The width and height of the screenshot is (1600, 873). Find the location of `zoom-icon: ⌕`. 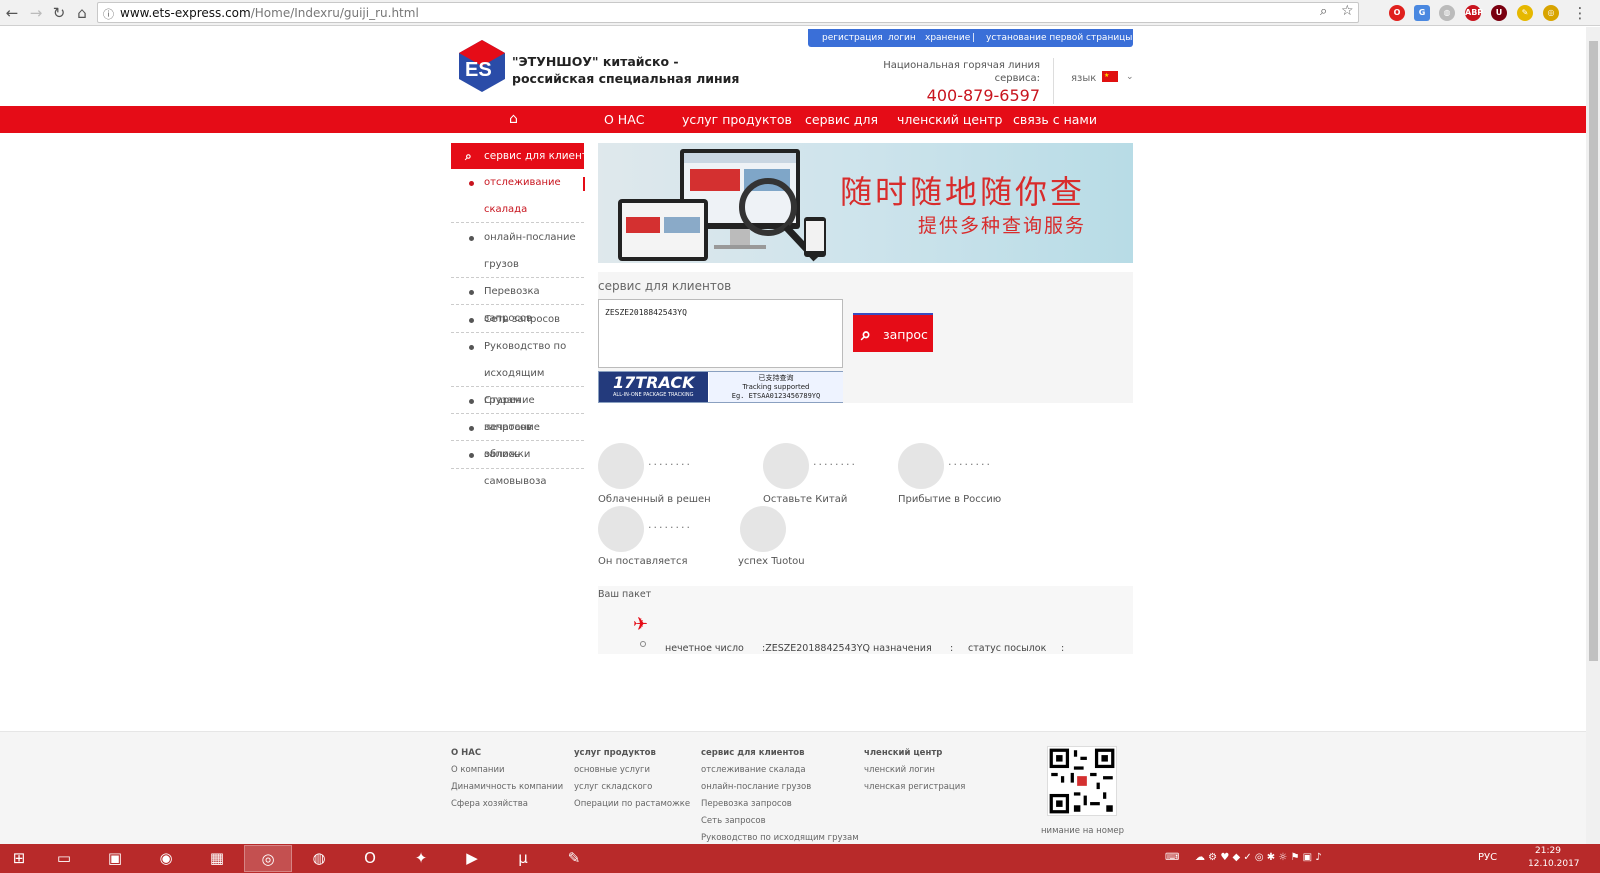

zoom-icon: ⌕ is located at coordinates (1323, 11).